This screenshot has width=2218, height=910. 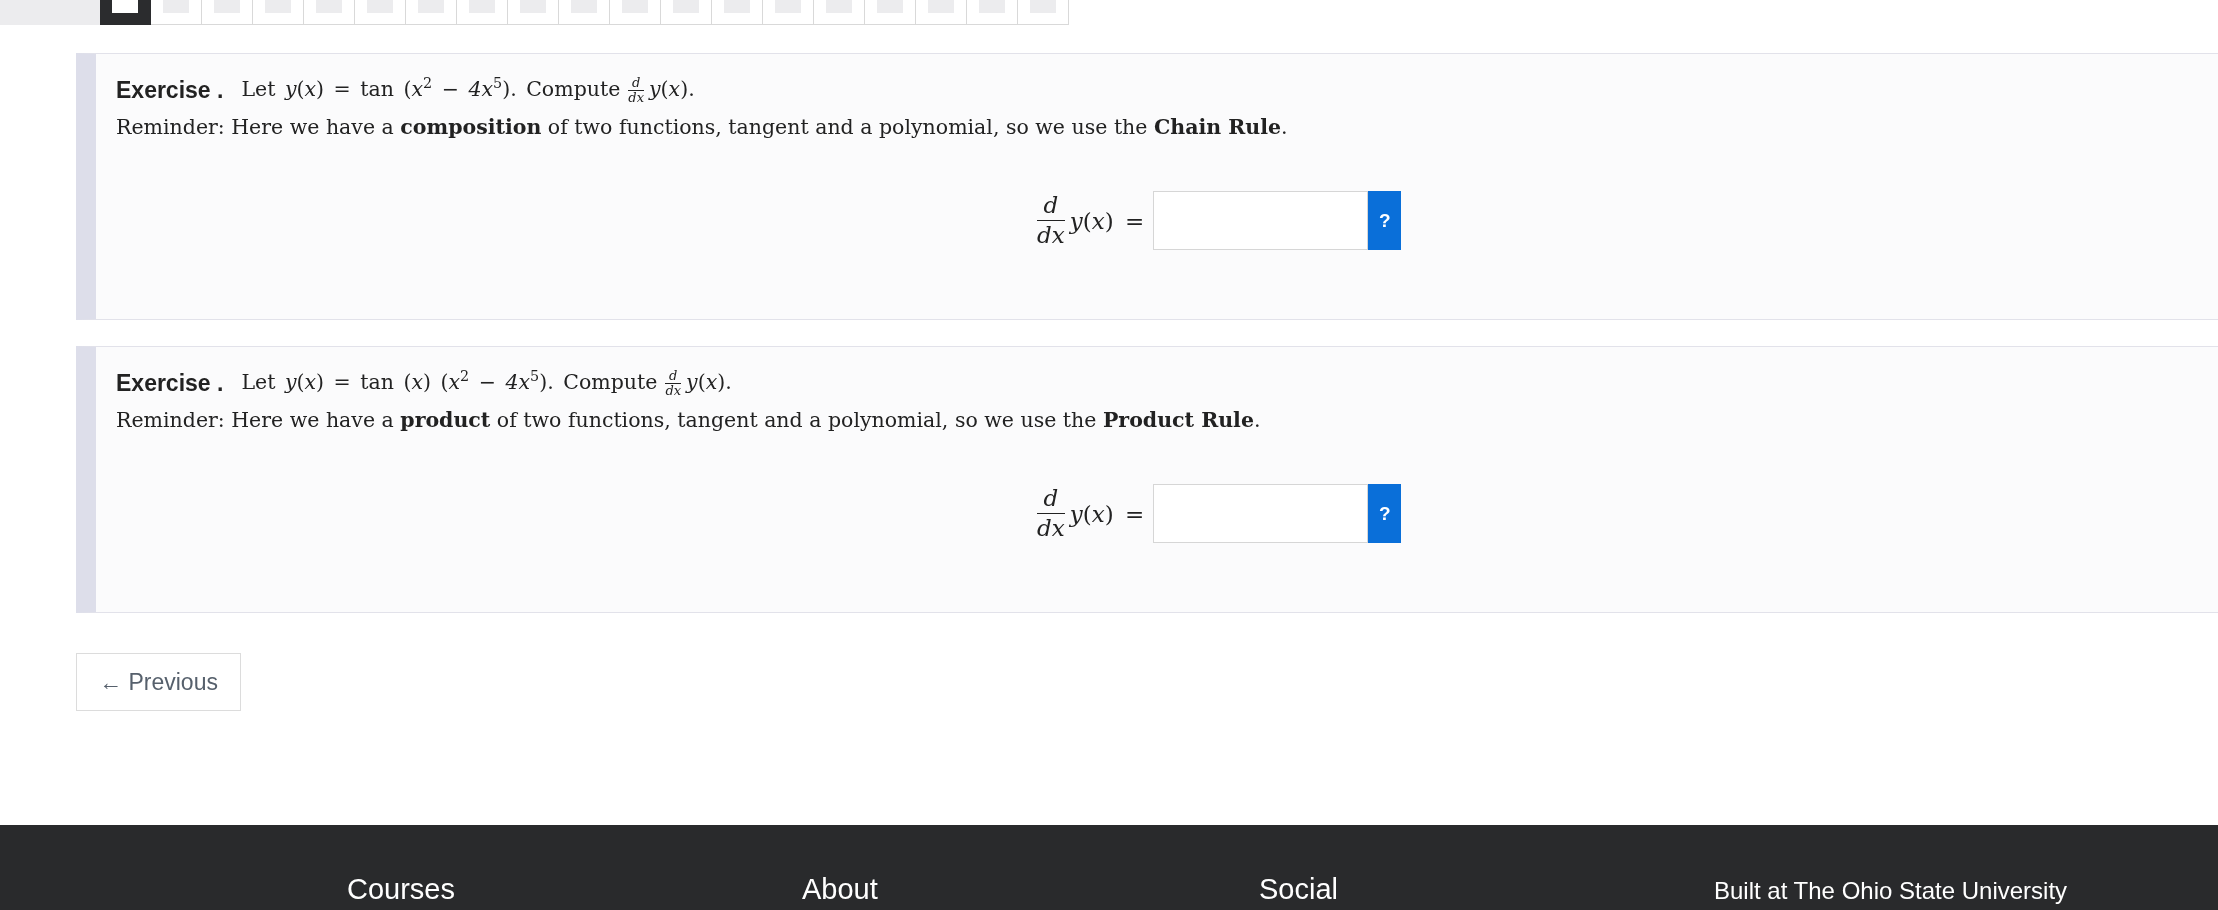 I want to click on previous-button: ← Previous, so click(x=158, y=682).